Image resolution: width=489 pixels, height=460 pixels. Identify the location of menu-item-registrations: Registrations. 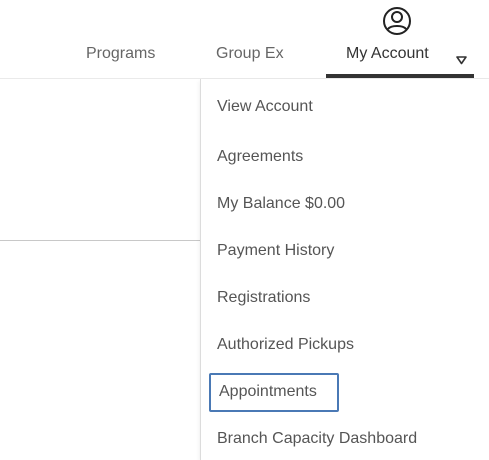
(263, 298).